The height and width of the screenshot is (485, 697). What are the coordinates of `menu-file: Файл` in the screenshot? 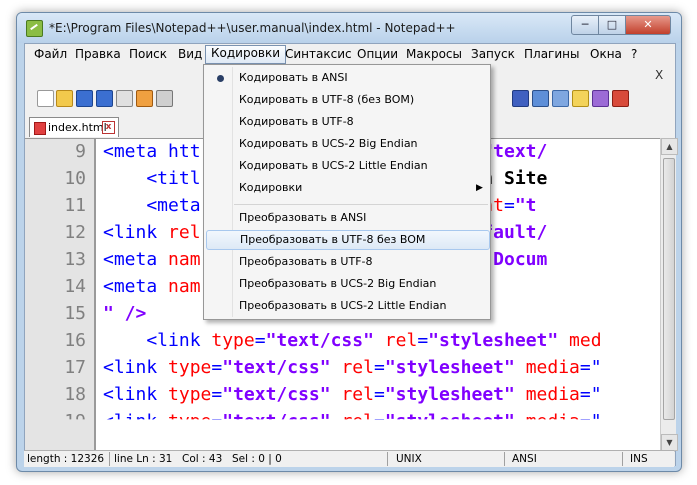 It's located at (50, 54).